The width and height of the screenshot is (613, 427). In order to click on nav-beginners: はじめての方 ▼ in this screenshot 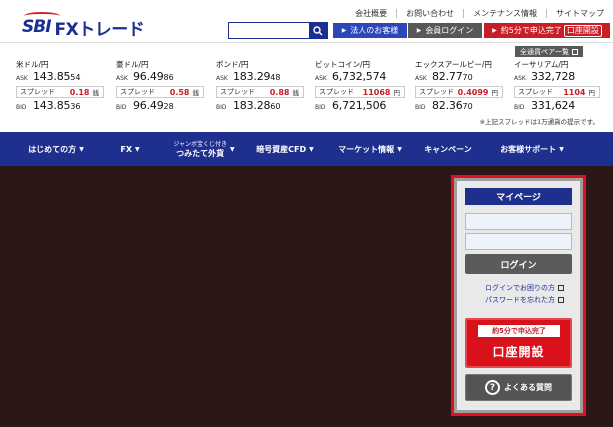, I will do `click(56, 149)`.